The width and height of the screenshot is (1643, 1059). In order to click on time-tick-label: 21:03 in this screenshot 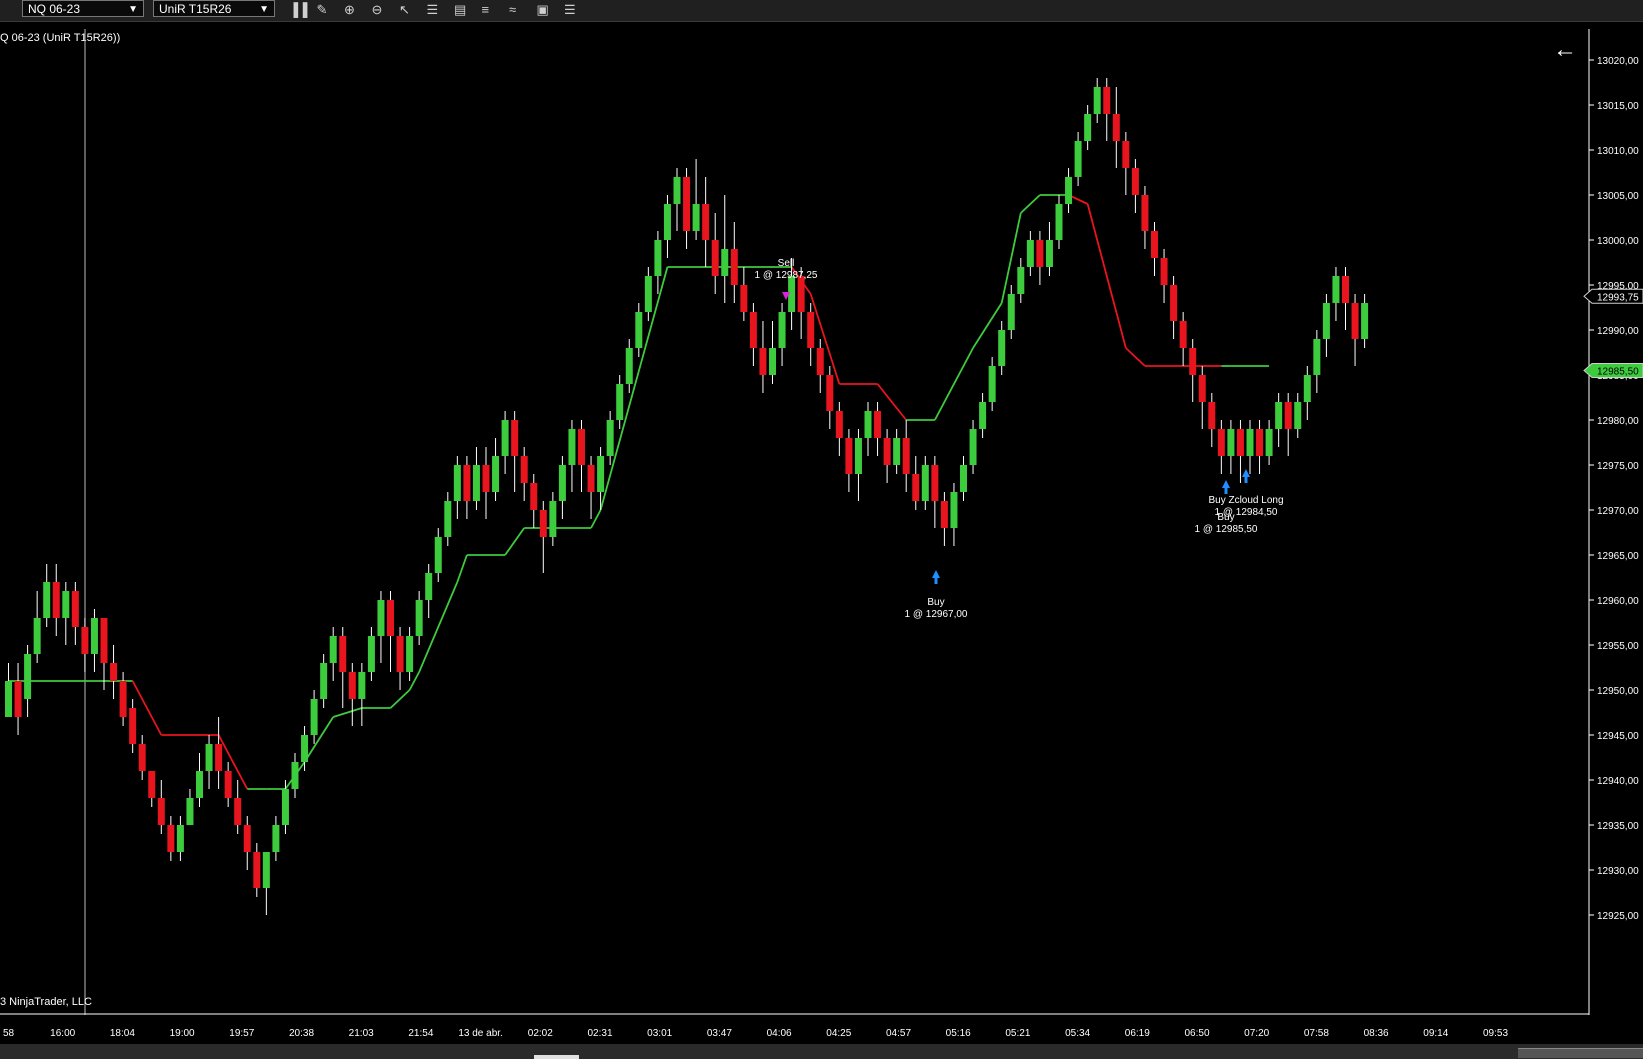, I will do `click(361, 1033)`.